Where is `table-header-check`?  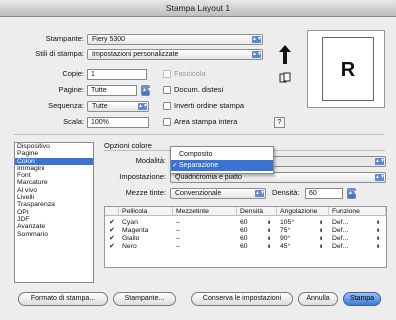 table-header-check is located at coordinates (112, 211).